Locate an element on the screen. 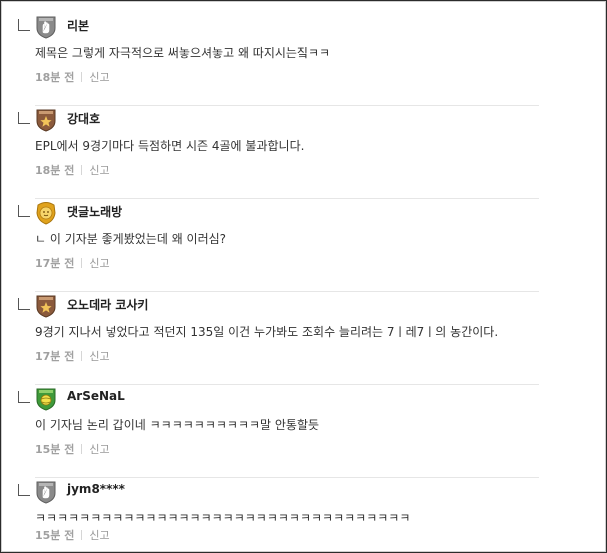 The height and width of the screenshot is (553, 607). comment-text: ㅋㅋㅋㅋㅋㅋㅋㅋㅋㅋㅋㅋㅋㅋㅋㅋㅋㅋㅋㅋㅋㅋㅋㅋㅋㅋㅋㅋㅋㅋㅋㅋㅋㅋ is located at coordinates (223, 518).